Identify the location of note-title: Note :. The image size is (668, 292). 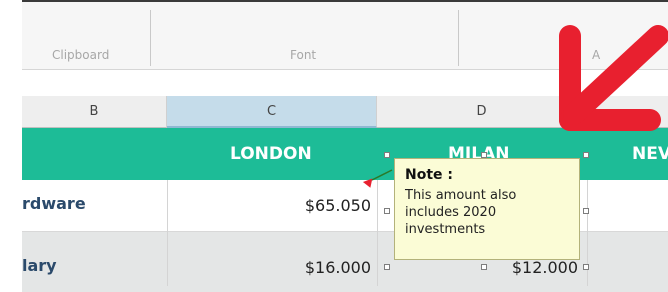
(429, 175).